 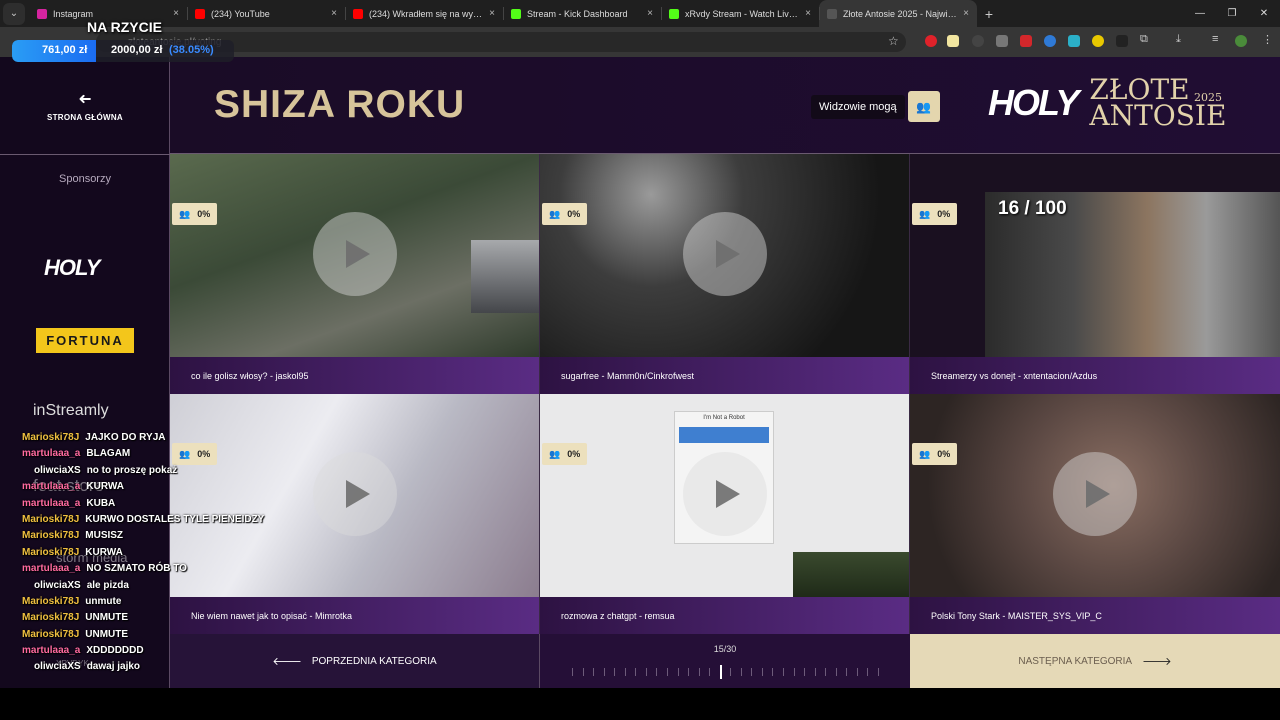 What do you see at coordinates (1144, 39) in the screenshot?
I see `extensions-puzzle-icon: ⧉` at bounding box center [1144, 39].